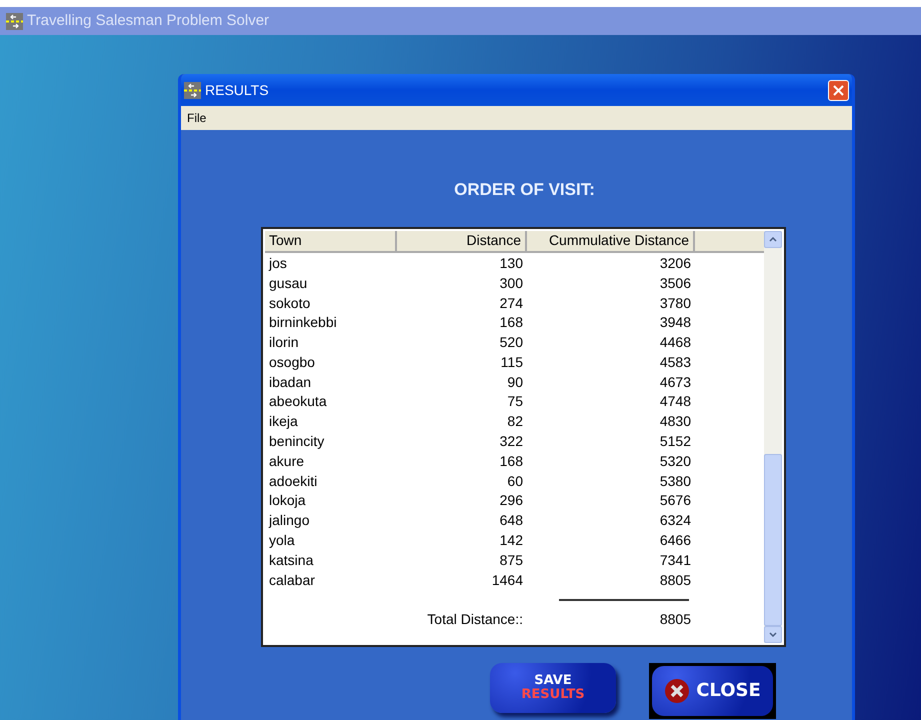 This screenshot has height=720, width=921. I want to click on table-cell-text: sokoto, so click(290, 303).